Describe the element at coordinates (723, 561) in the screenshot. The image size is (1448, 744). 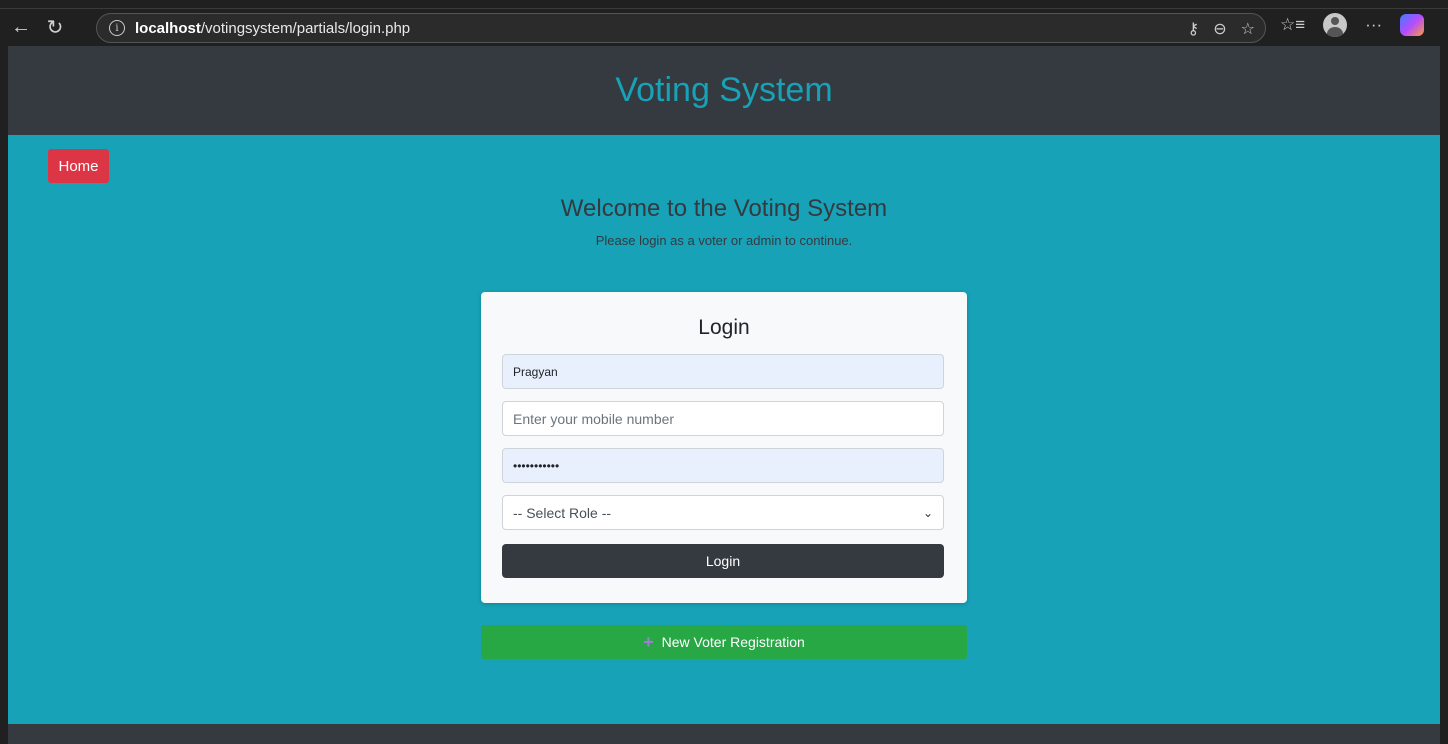
I see `login-button: Login` at that location.